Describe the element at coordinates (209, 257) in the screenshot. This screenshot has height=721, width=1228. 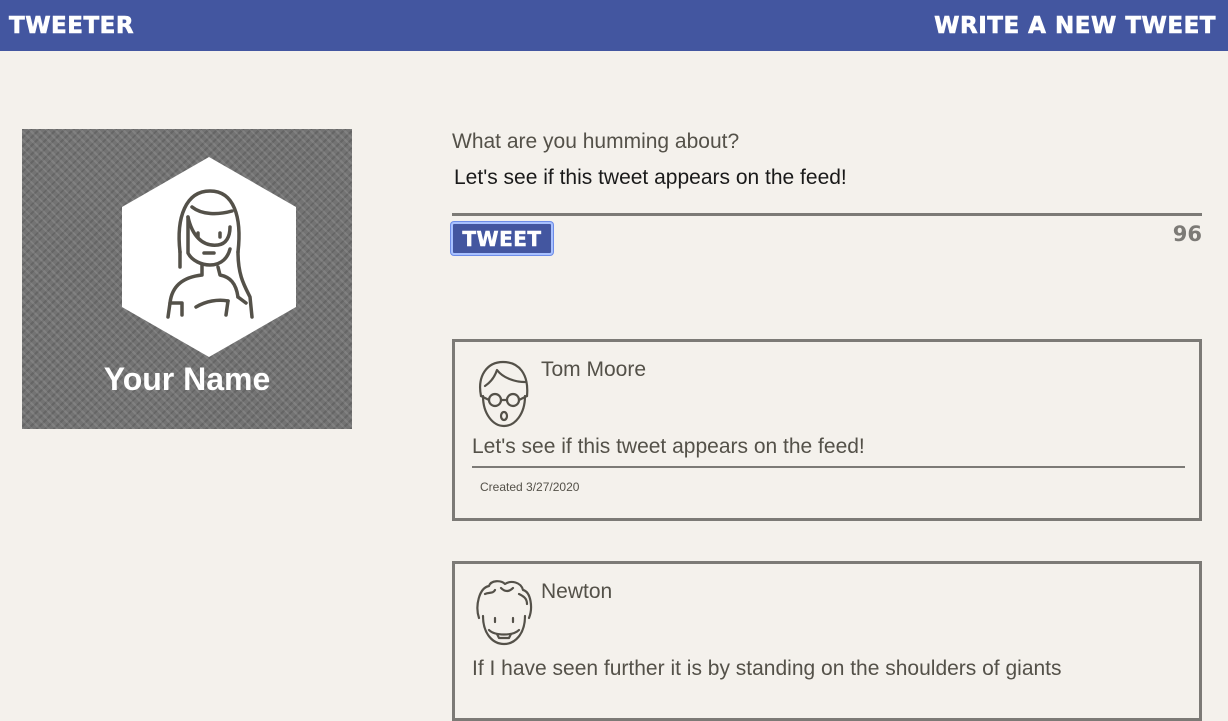
I see `profile-avatar-icon` at that location.